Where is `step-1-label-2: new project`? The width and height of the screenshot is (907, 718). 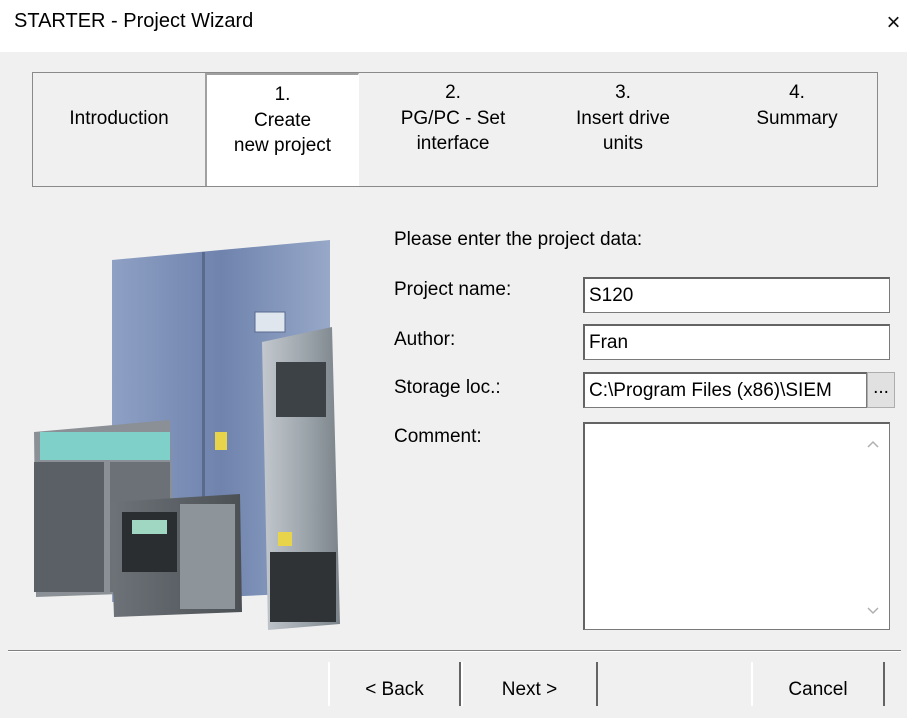
step-1-label-2: new project is located at coordinates (282, 145).